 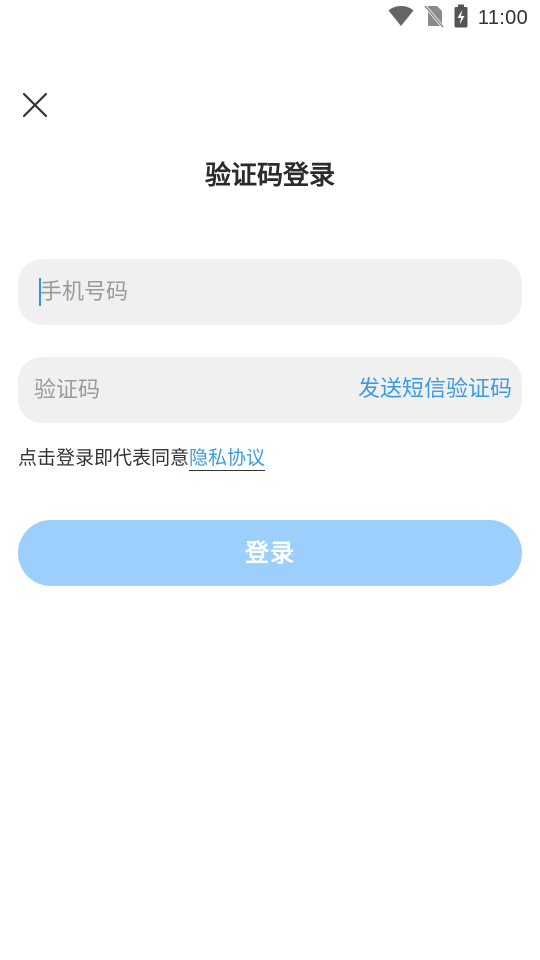 I want to click on code-field: 发送短信验证码, so click(x=270, y=390).